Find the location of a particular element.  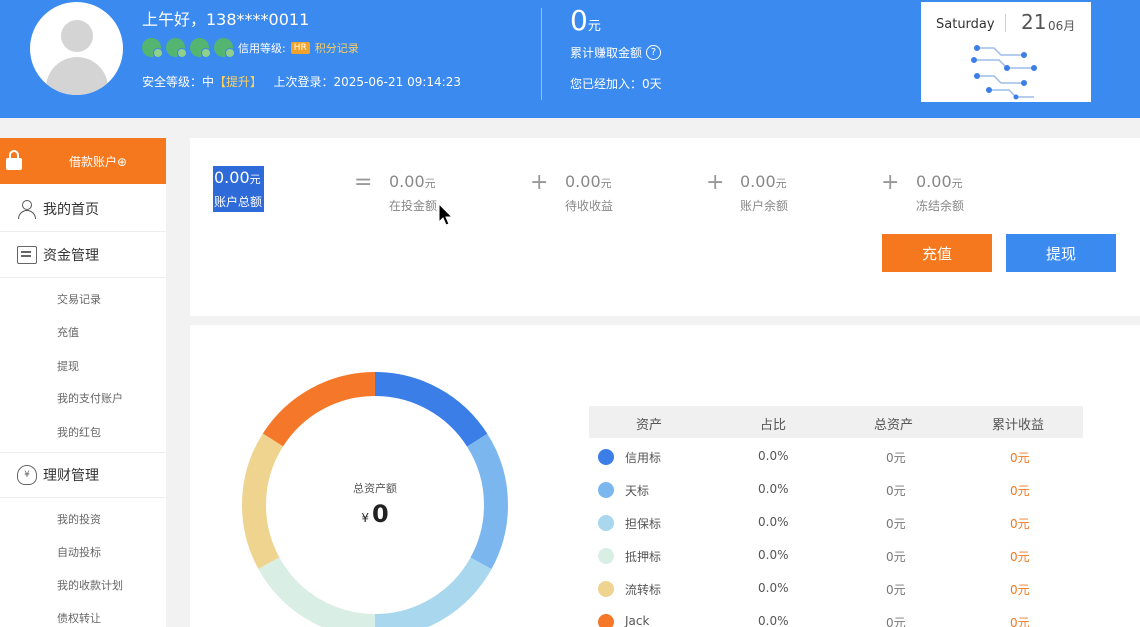

asset-name: 抵押标 is located at coordinates (643, 557).